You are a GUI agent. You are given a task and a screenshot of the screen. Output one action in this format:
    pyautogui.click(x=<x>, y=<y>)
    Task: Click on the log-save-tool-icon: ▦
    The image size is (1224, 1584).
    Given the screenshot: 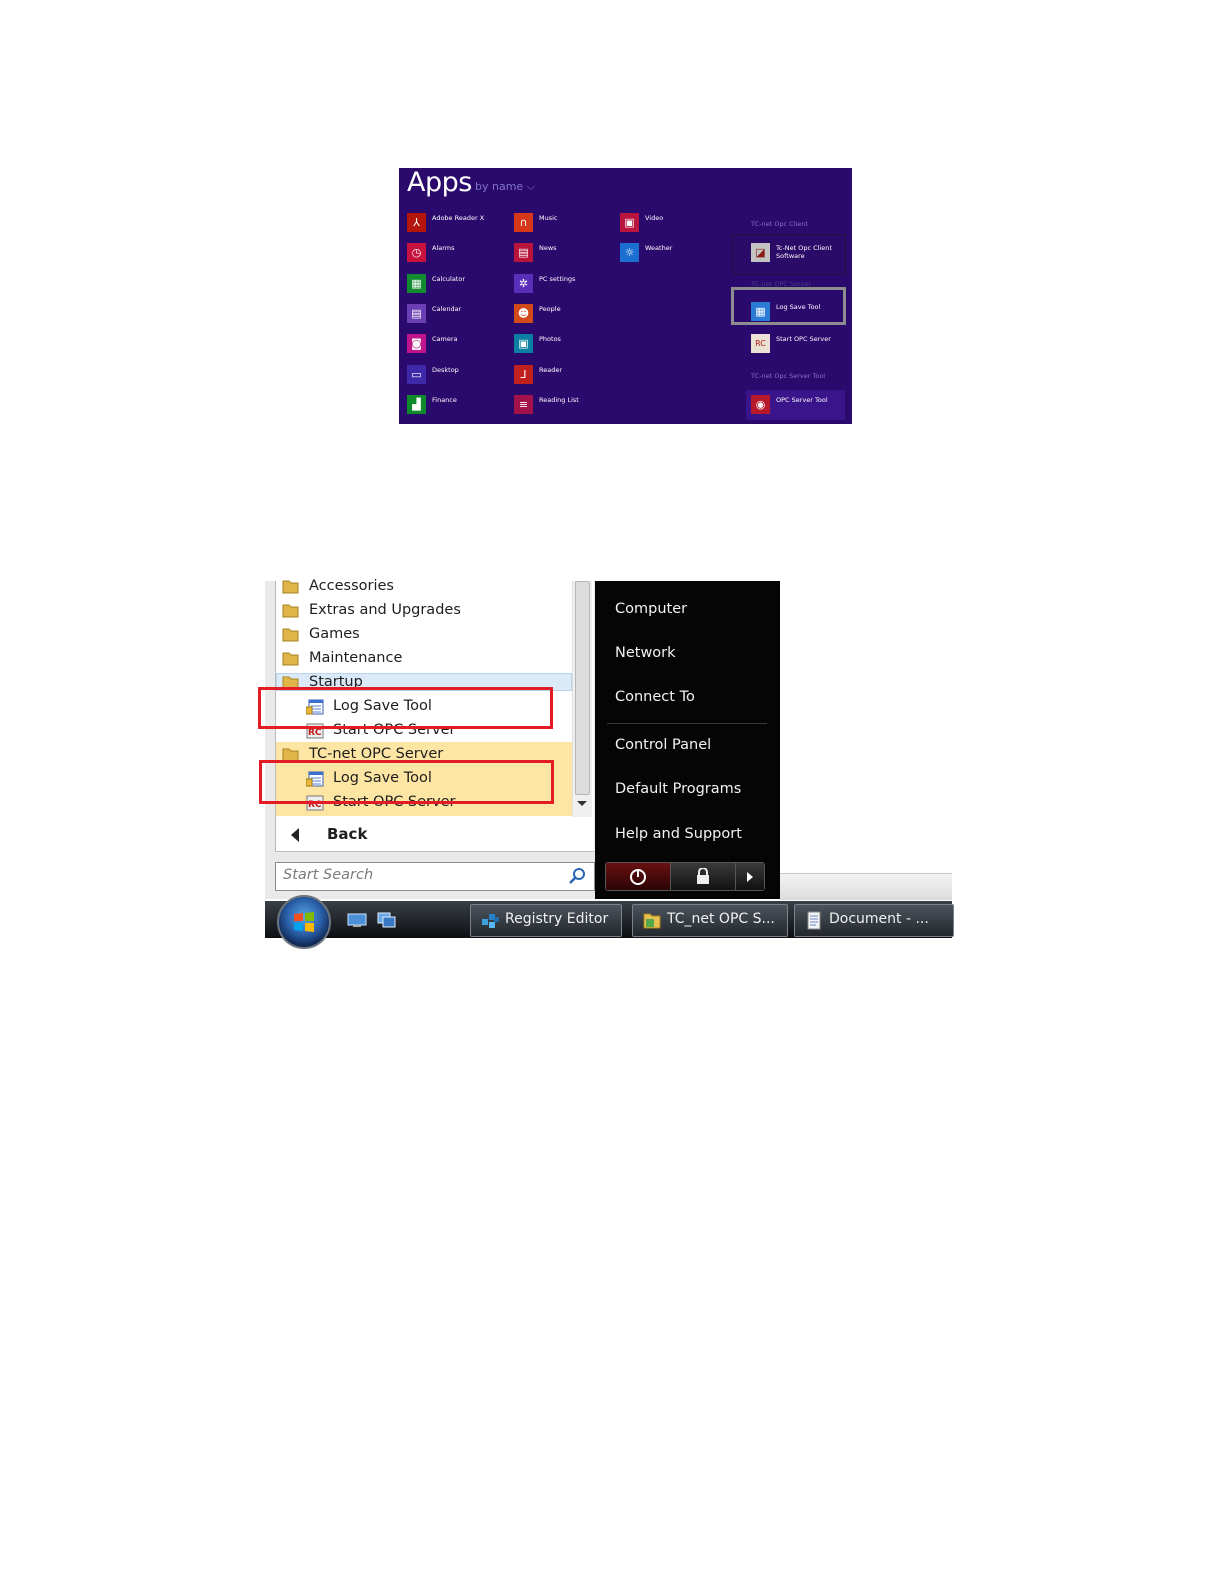 What is the action you would take?
    pyautogui.click(x=760, y=311)
    